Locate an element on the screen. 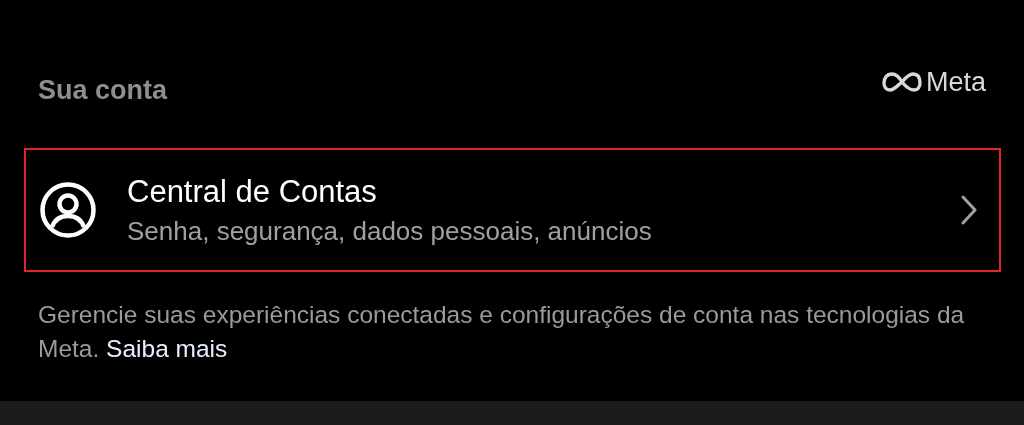 This screenshot has width=1024, height=425. person-icon is located at coordinates (68, 210).